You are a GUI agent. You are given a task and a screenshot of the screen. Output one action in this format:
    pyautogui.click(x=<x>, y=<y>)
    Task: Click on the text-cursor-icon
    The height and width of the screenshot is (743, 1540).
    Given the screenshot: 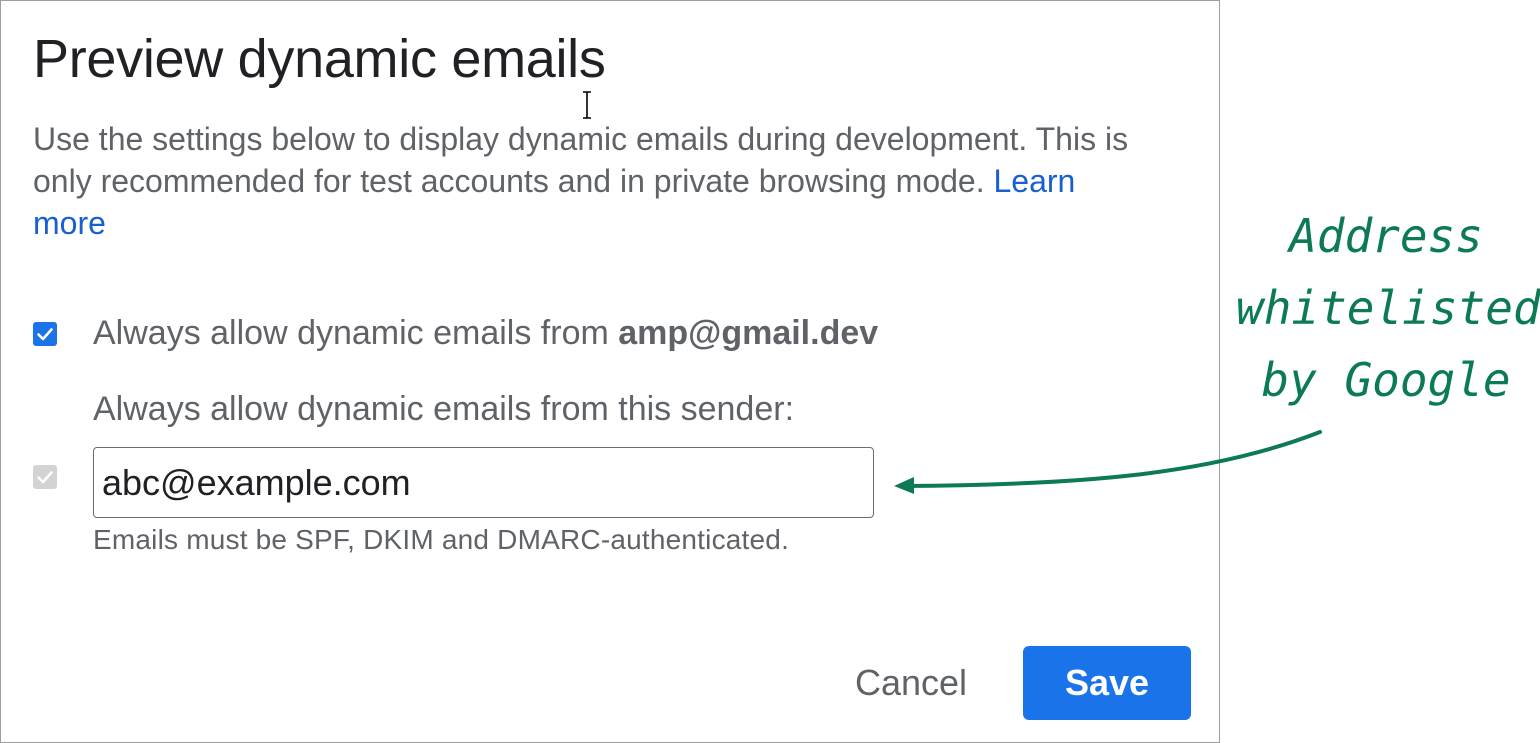 What is the action you would take?
    pyautogui.click(x=587, y=105)
    